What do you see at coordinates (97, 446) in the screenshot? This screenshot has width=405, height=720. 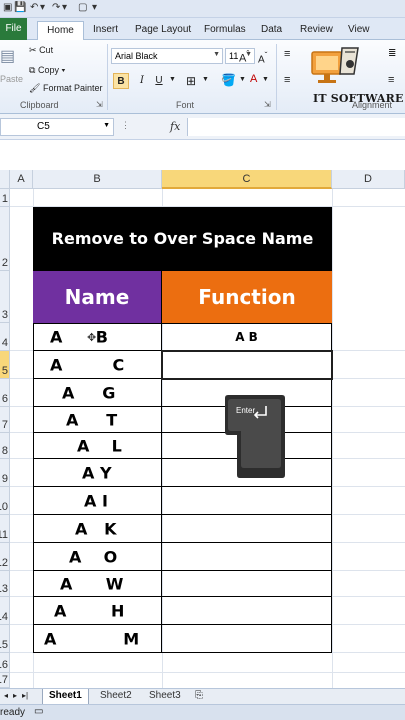 I see `name-cell: A L` at bounding box center [97, 446].